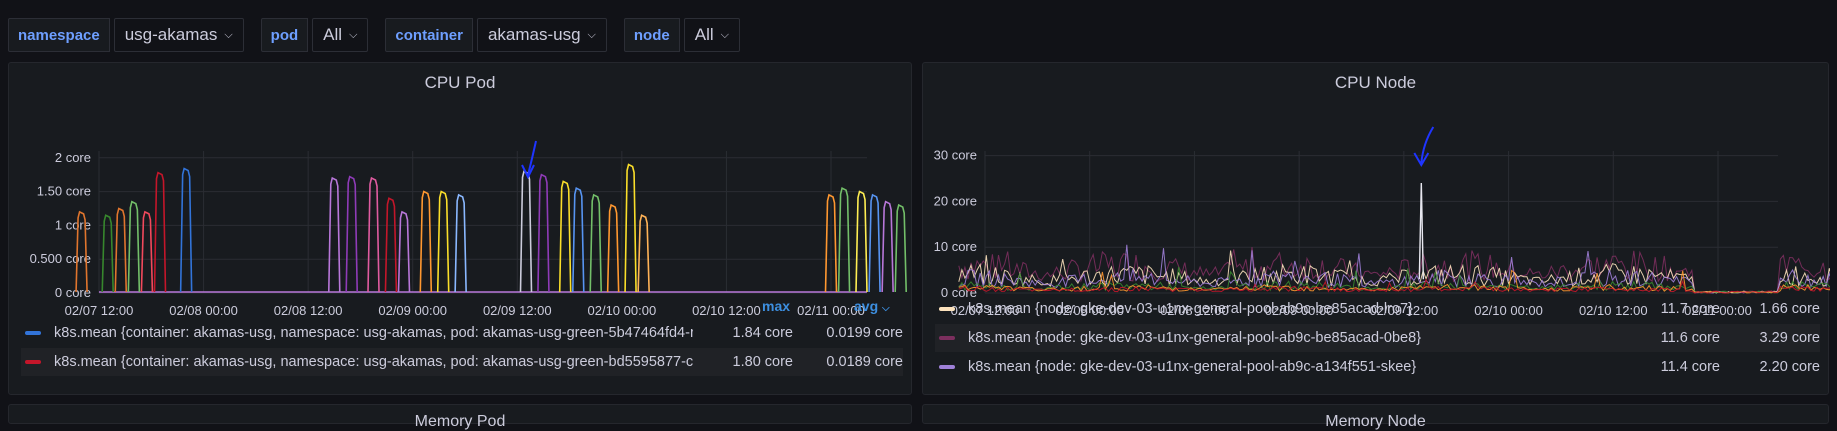 The height and width of the screenshot is (431, 1837). I want to click on panel-title: CPU Pod, so click(460, 82).